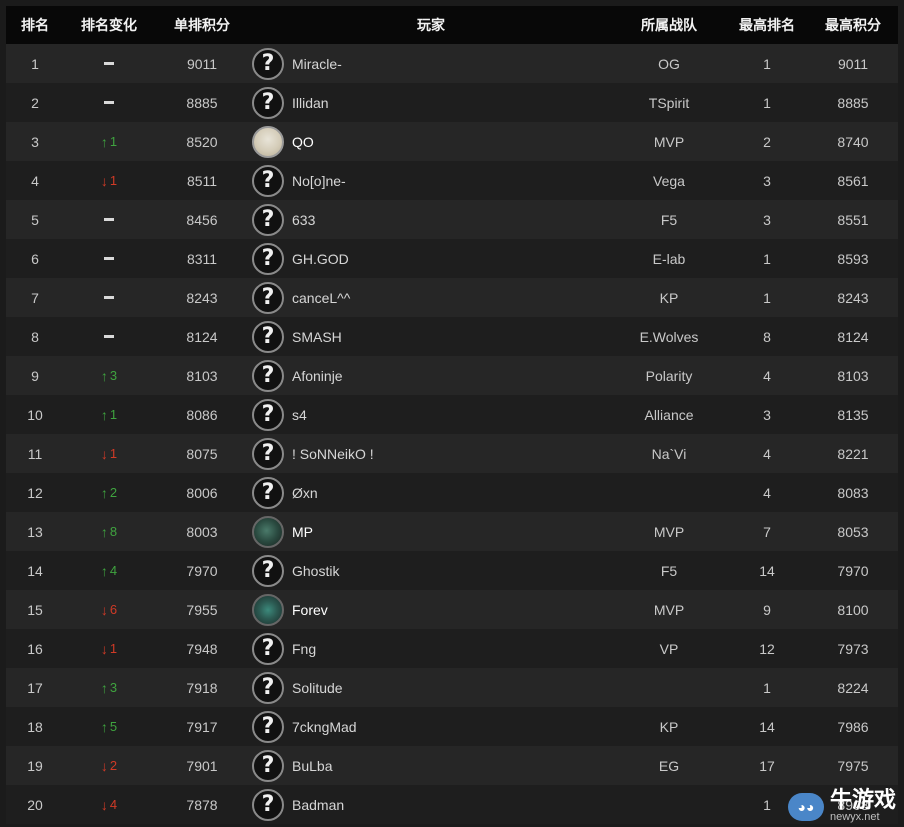 The width and height of the screenshot is (904, 827). I want to click on player-name: Miracle-, so click(317, 64).